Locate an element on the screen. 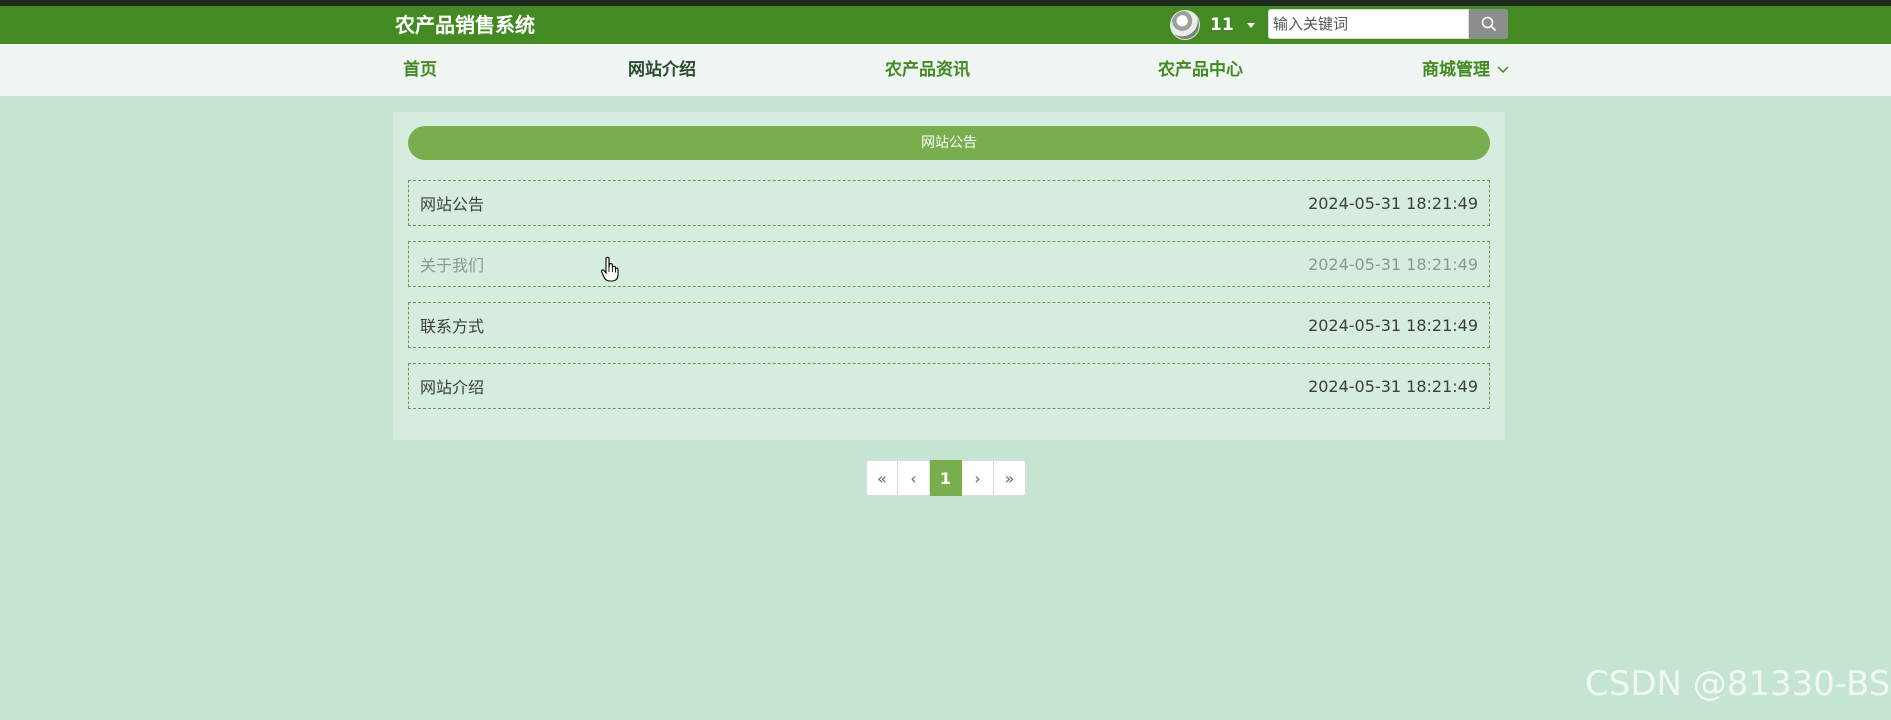 This screenshot has height=720, width=1891. list-item-title: 网站介绍 is located at coordinates (452, 386).